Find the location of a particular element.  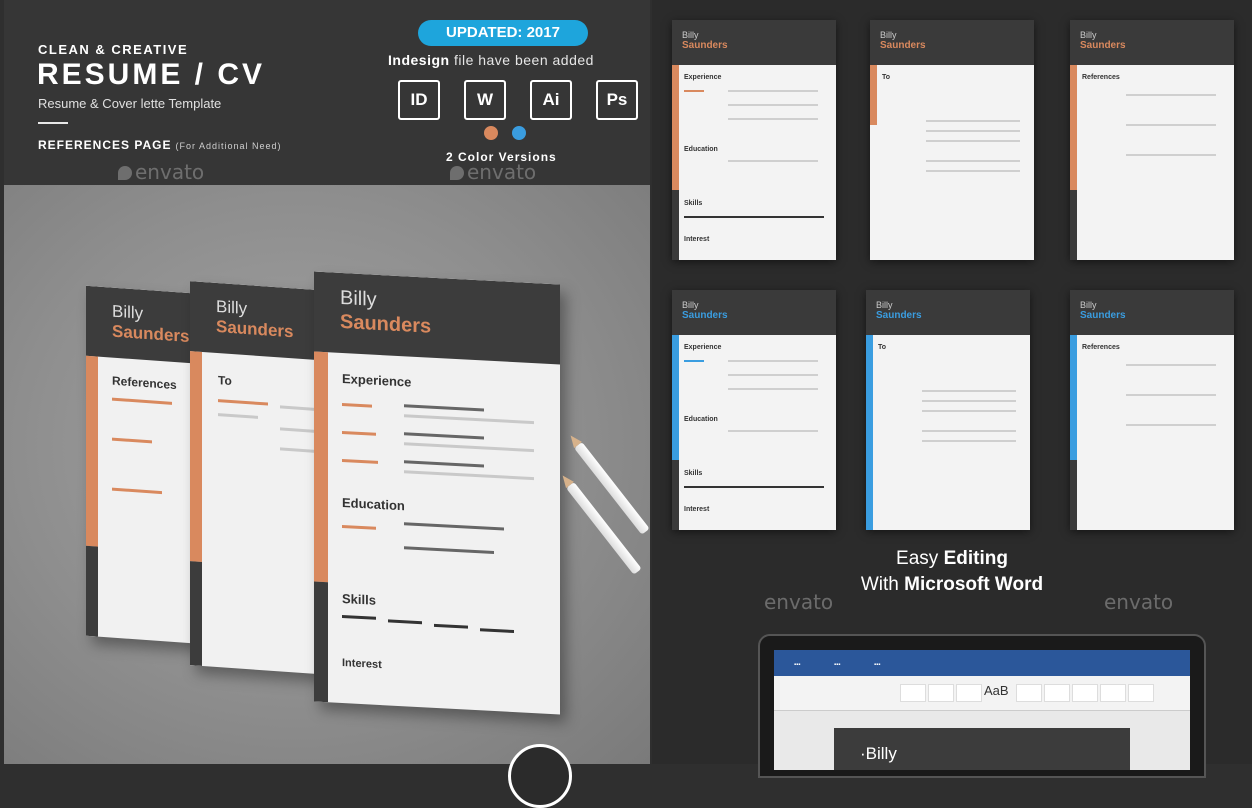

product-subtitle: Resume & Cover lette Template is located at coordinates (130, 103).